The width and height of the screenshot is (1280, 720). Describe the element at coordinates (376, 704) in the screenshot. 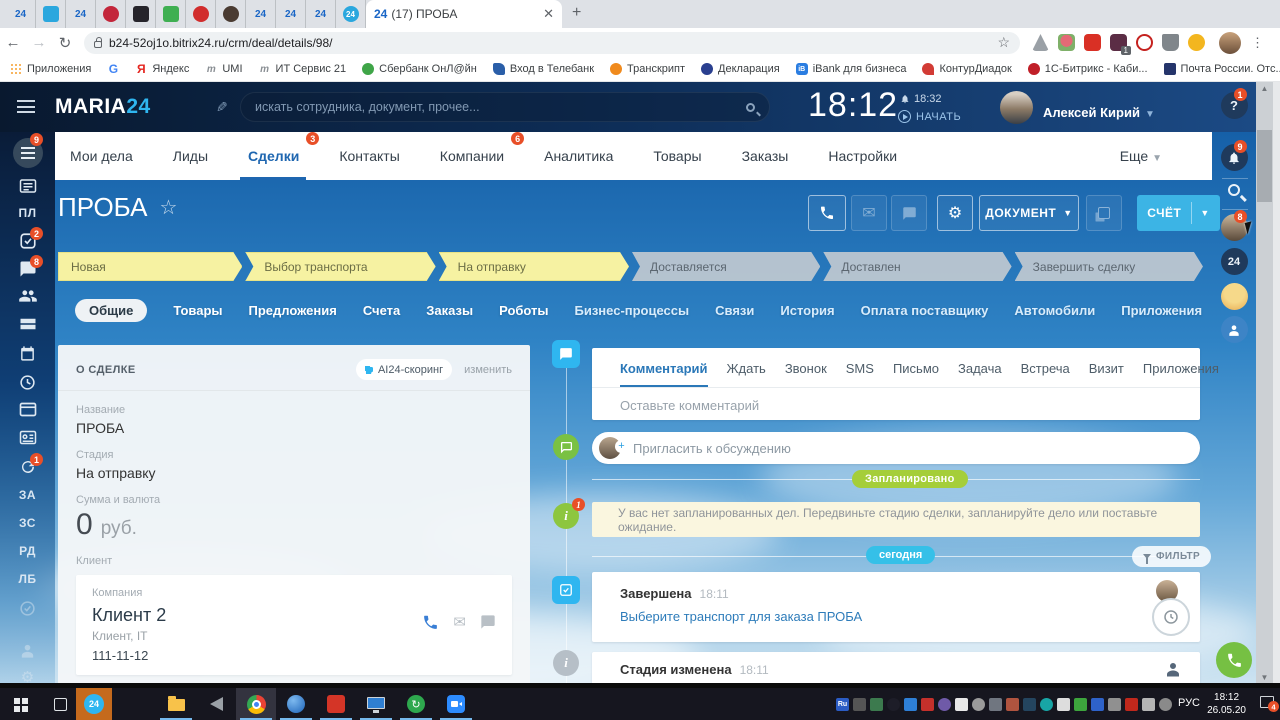

I see `taskbar-remote-desktop` at that location.